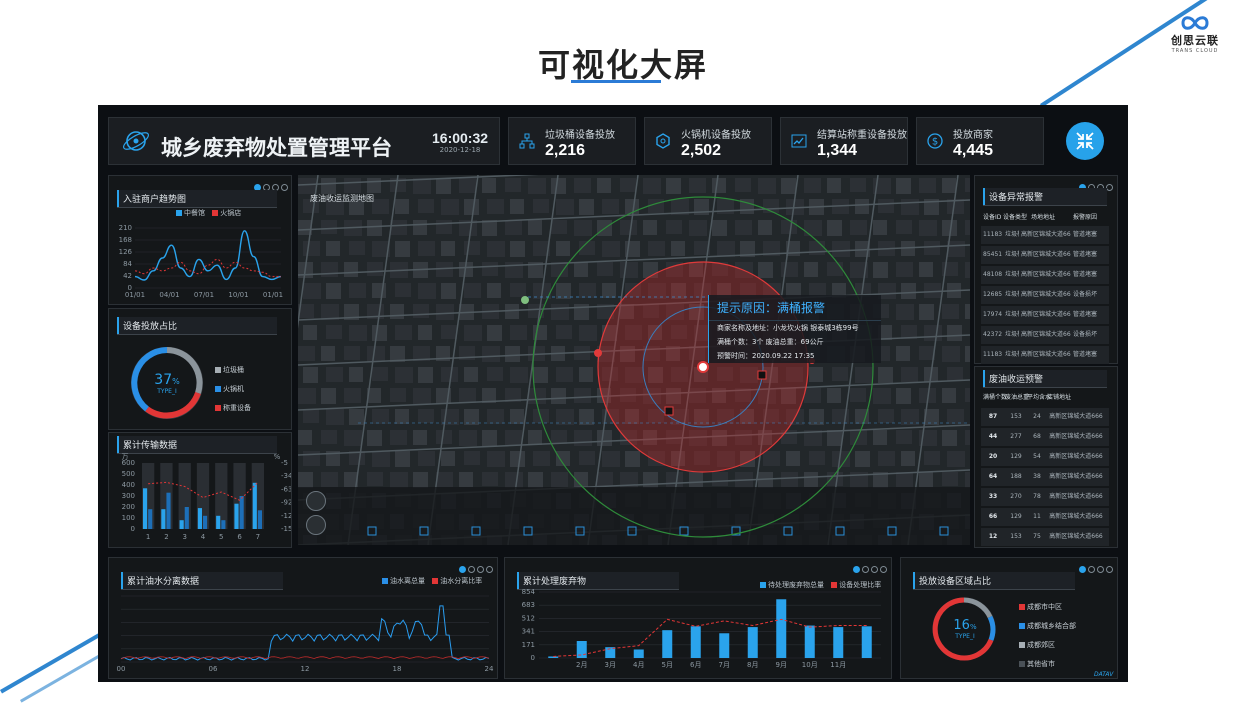  What do you see at coordinates (277, 457) in the screenshot?
I see `y-unit-right: %` at bounding box center [277, 457].